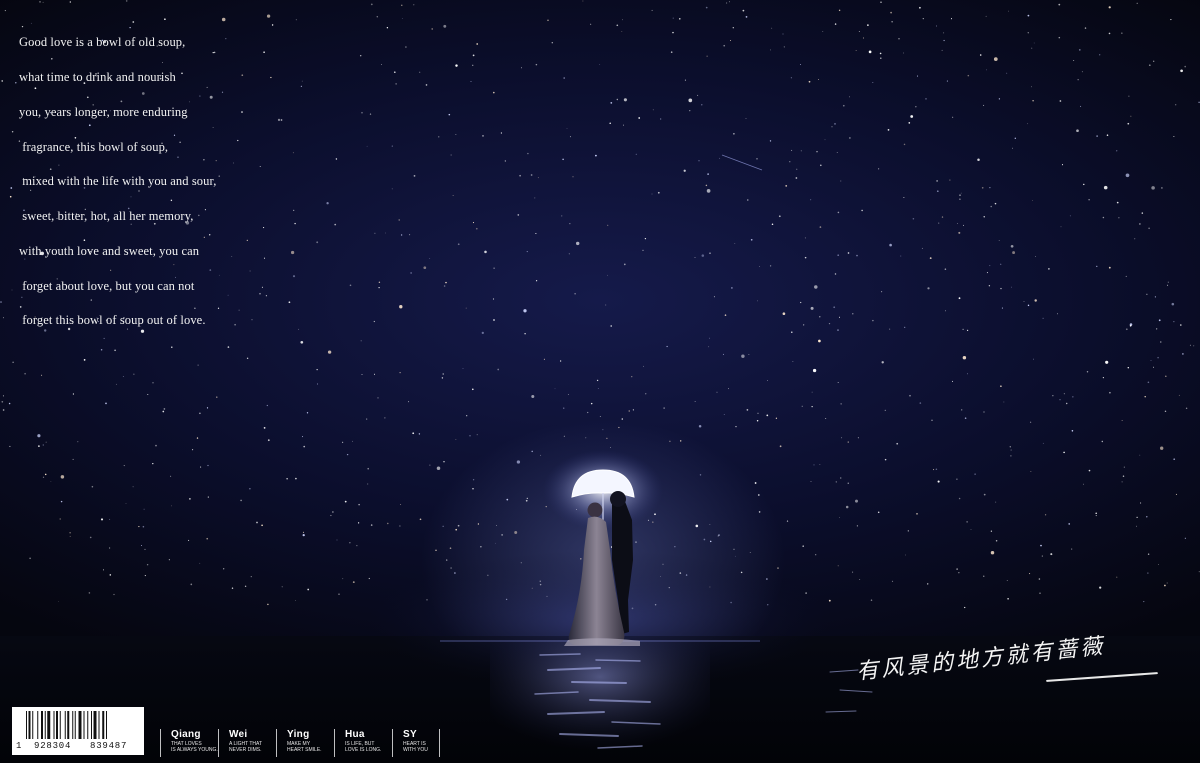 The width and height of the screenshot is (1200, 763). Describe the element at coordinates (53, 746) in the screenshot. I see `barcode-number-group-1: 928304` at that location.